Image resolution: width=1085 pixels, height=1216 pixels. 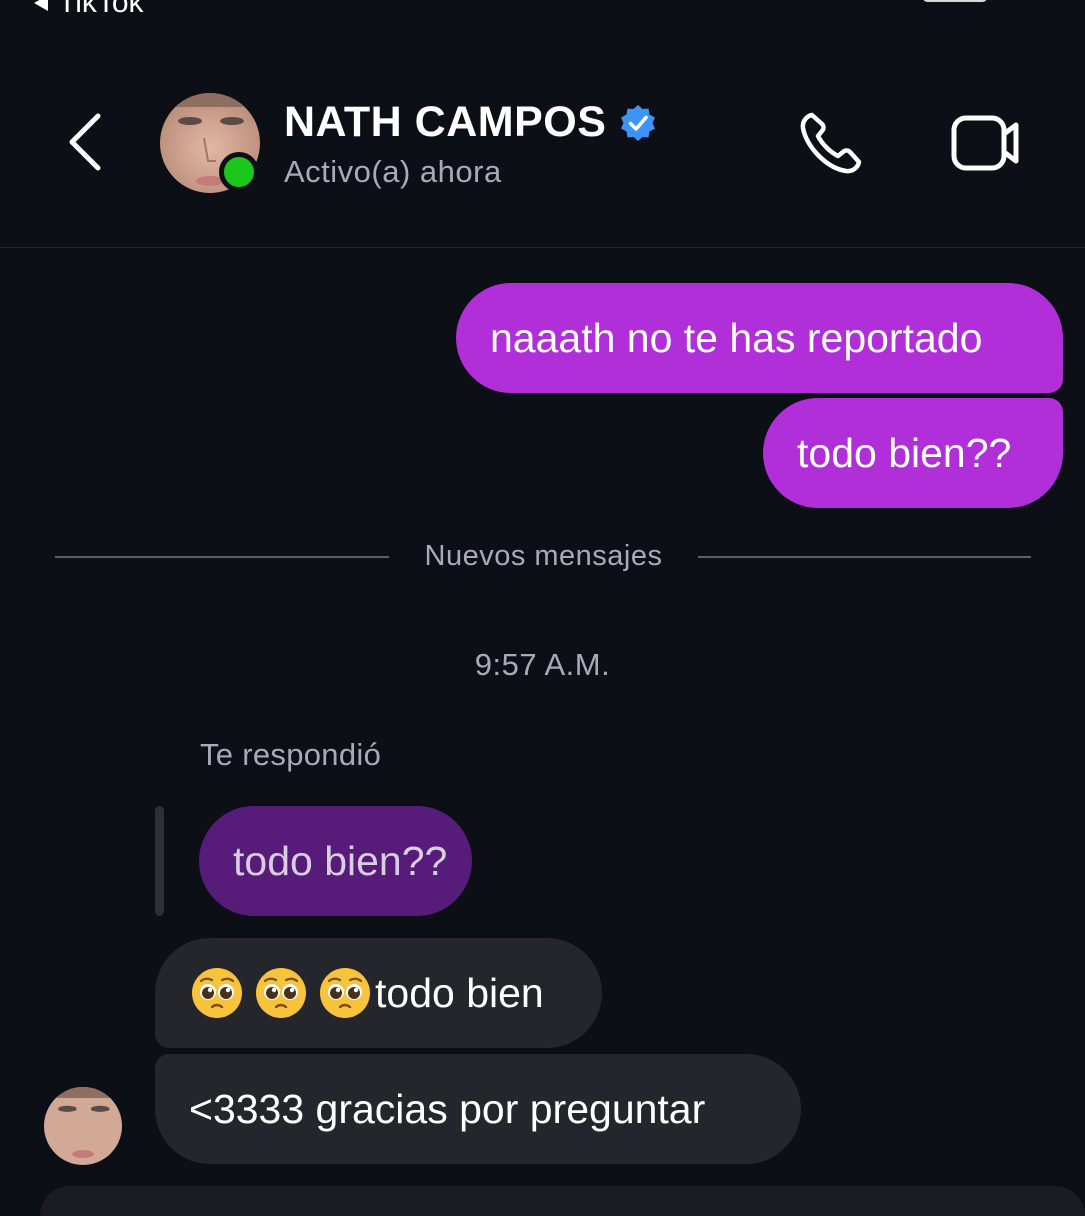 What do you see at coordinates (542, 664) in the screenshot?
I see `message-timestamp: 9:57 A.M.` at bounding box center [542, 664].